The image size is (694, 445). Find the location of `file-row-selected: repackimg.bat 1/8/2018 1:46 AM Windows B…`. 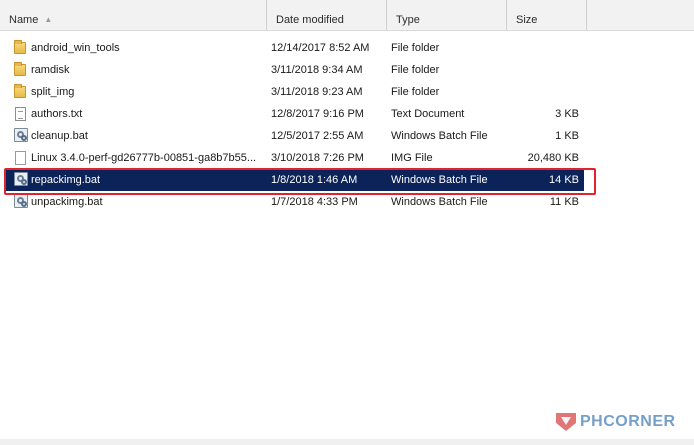

file-row-selected: repackimg.bat 1/8/2018 1:46 AM Windows B… is located at coordinates (295, 180).